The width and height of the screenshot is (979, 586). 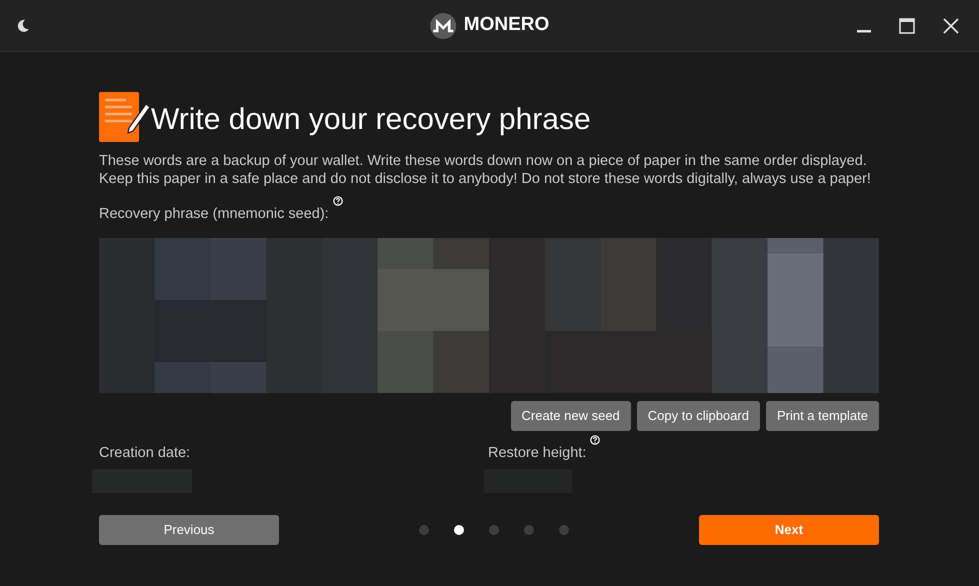 I want to click on window-title: MONERO, so click(x=507, y=25).